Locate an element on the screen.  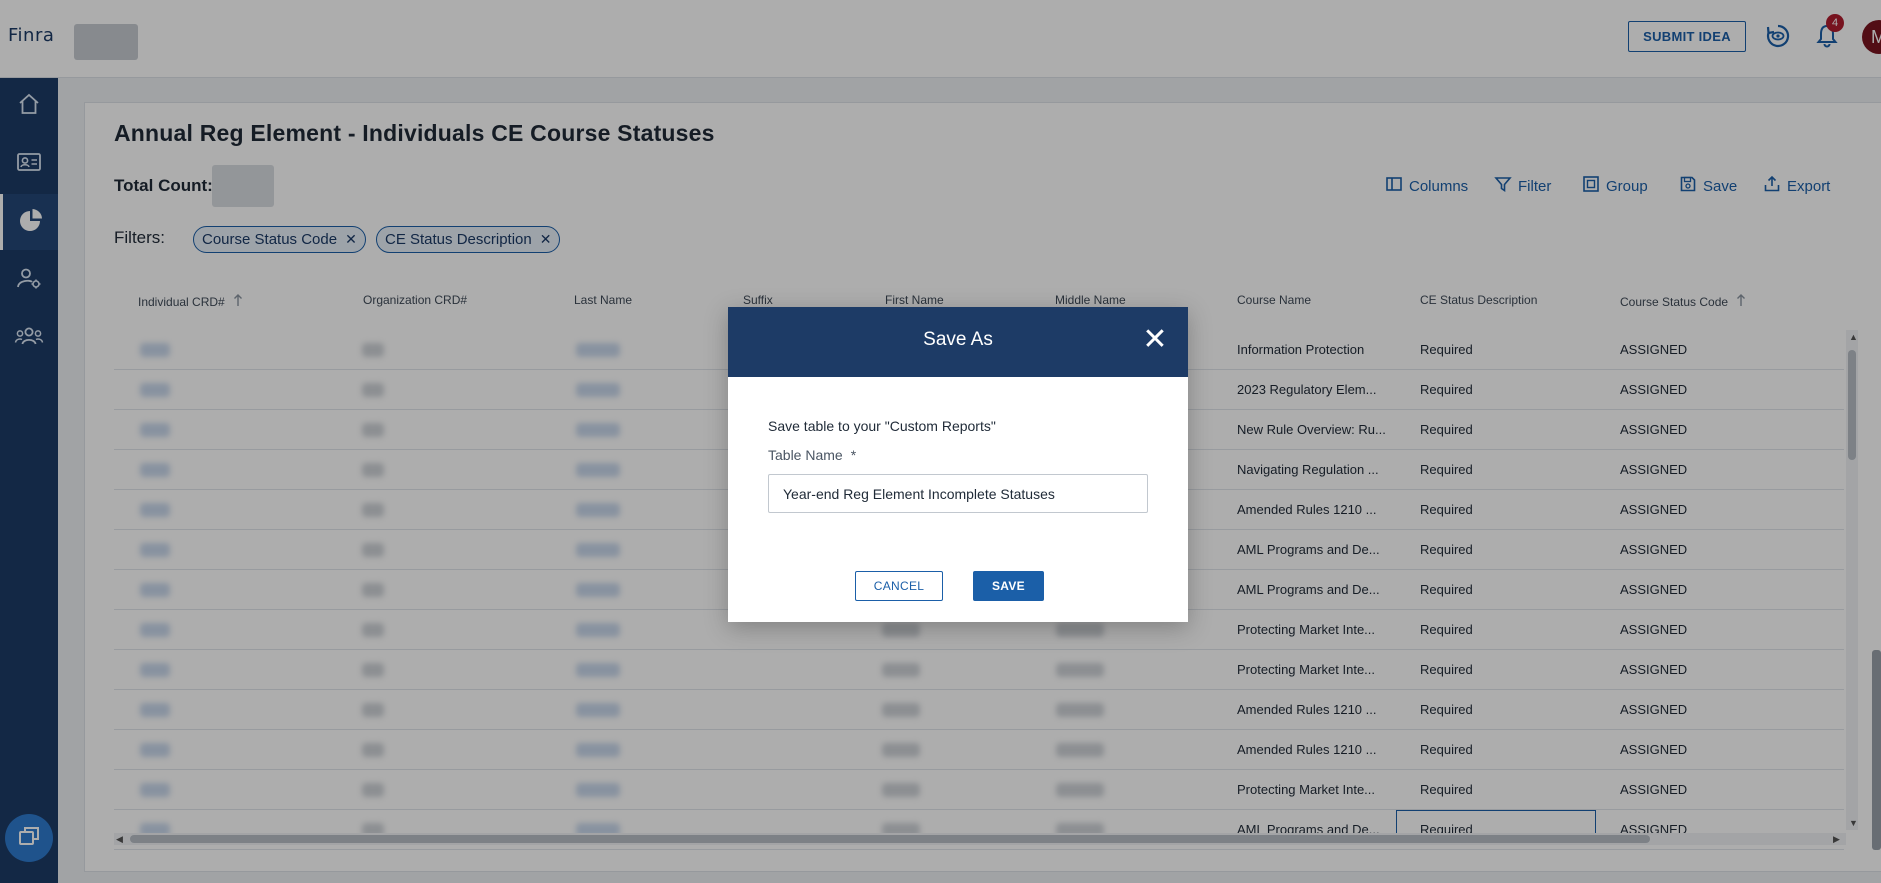
cancel-button: CANCEL is located at coordinates (899, 586).